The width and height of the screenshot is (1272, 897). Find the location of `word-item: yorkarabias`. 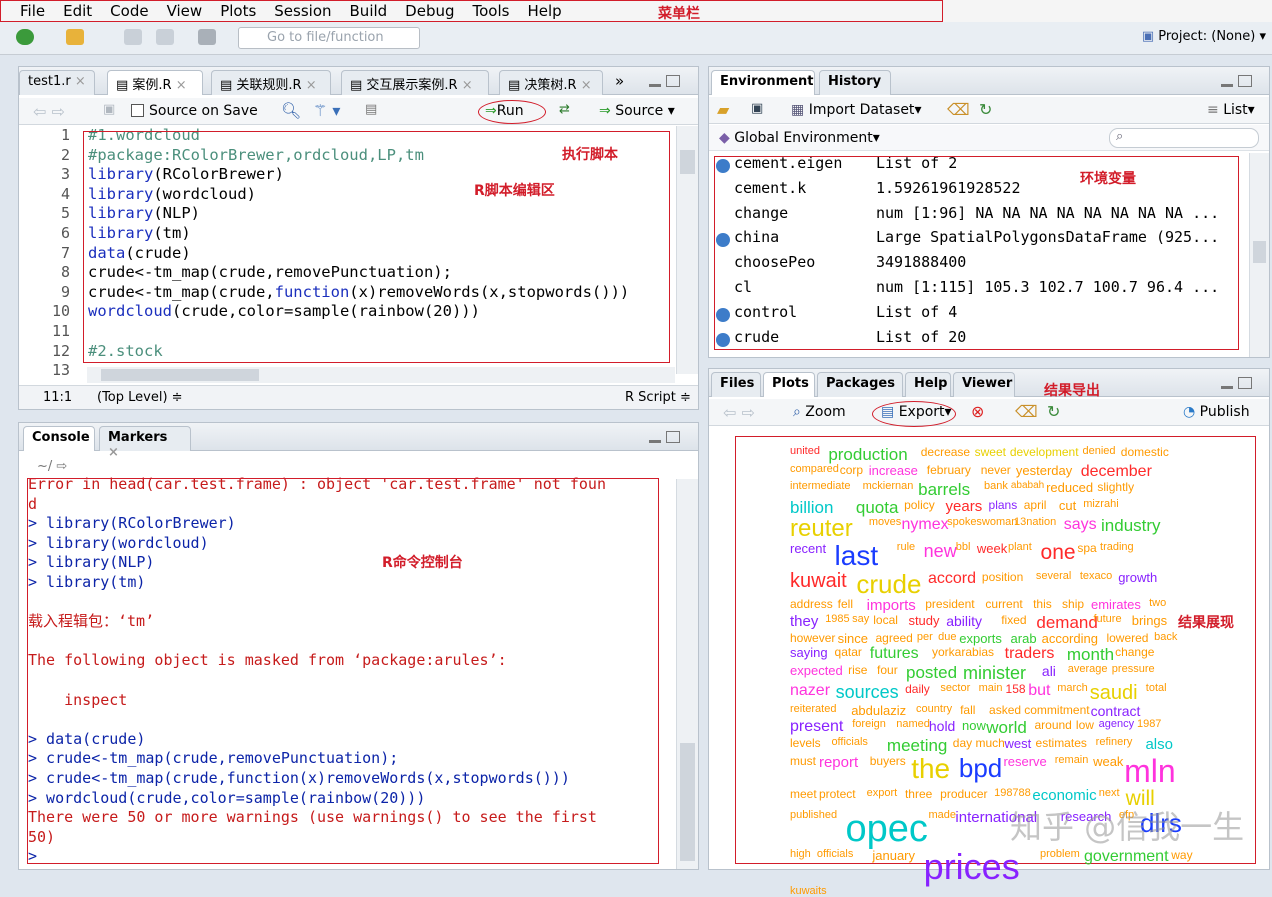

word-item: yorkarabias is located at coordinates (963, 652).